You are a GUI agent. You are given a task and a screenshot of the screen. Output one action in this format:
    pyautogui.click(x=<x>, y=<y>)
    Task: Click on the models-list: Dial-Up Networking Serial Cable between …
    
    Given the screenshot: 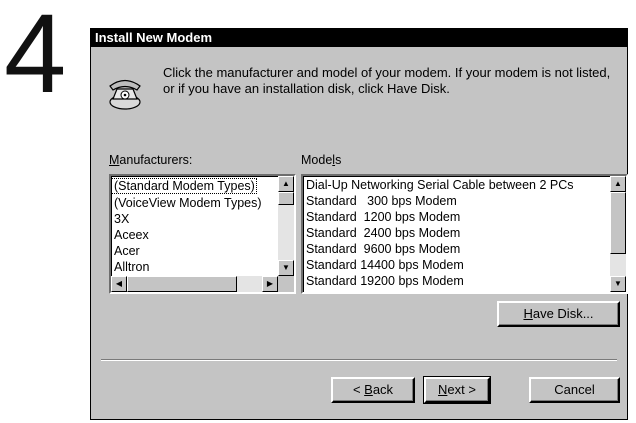 What is the action you would take?
    pyautogui.click(x=464, y=234)
    